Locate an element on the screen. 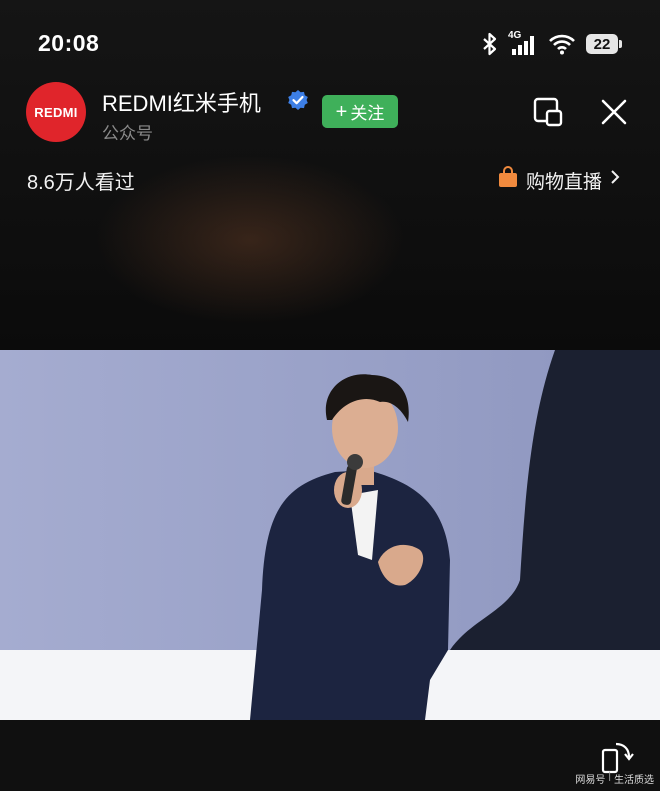 This screenshot has height=791, width=660. avatar: REDMI is located at coordinates (56, 112).